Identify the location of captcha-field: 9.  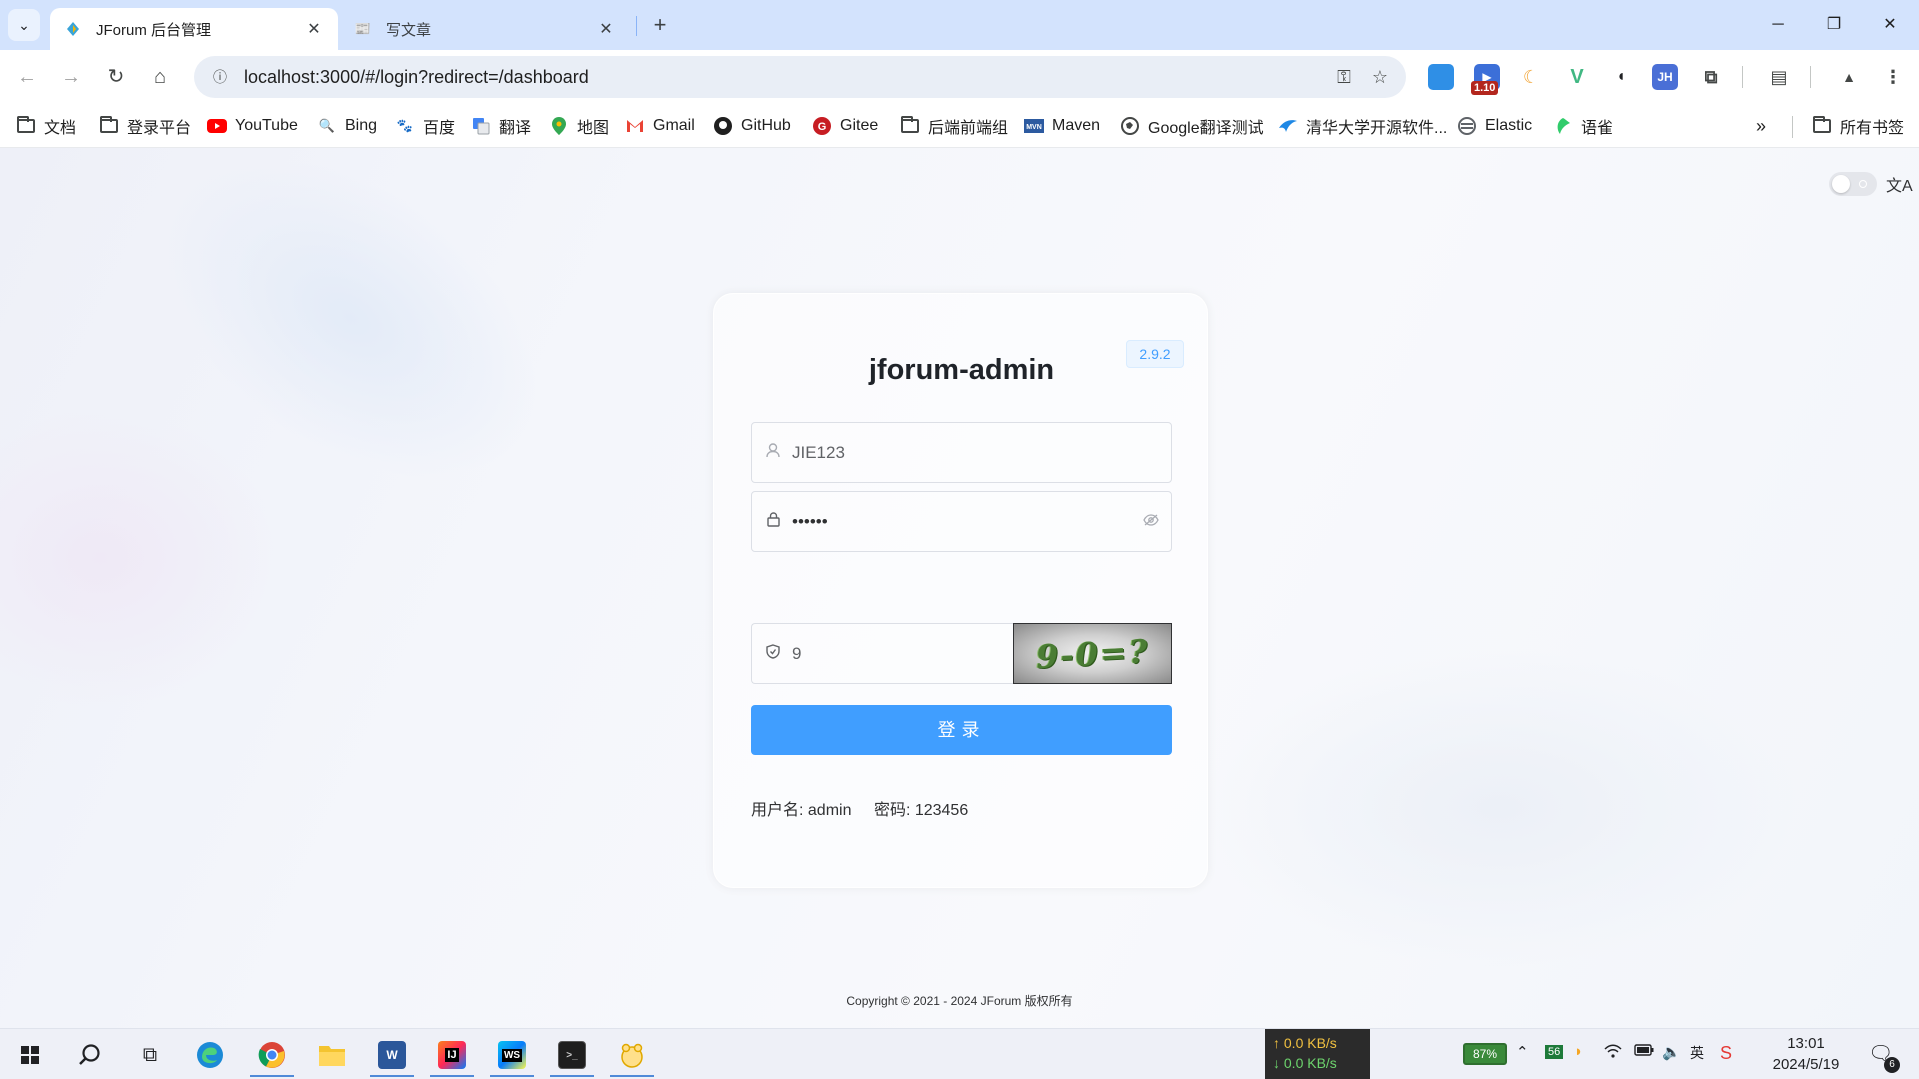
(882, 653).